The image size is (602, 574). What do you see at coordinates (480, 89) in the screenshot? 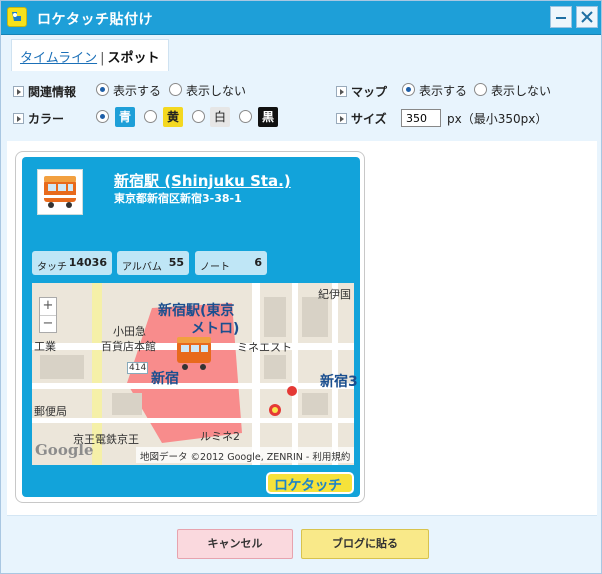
I see `map-hide-radio` at bounding box center [480, 89].